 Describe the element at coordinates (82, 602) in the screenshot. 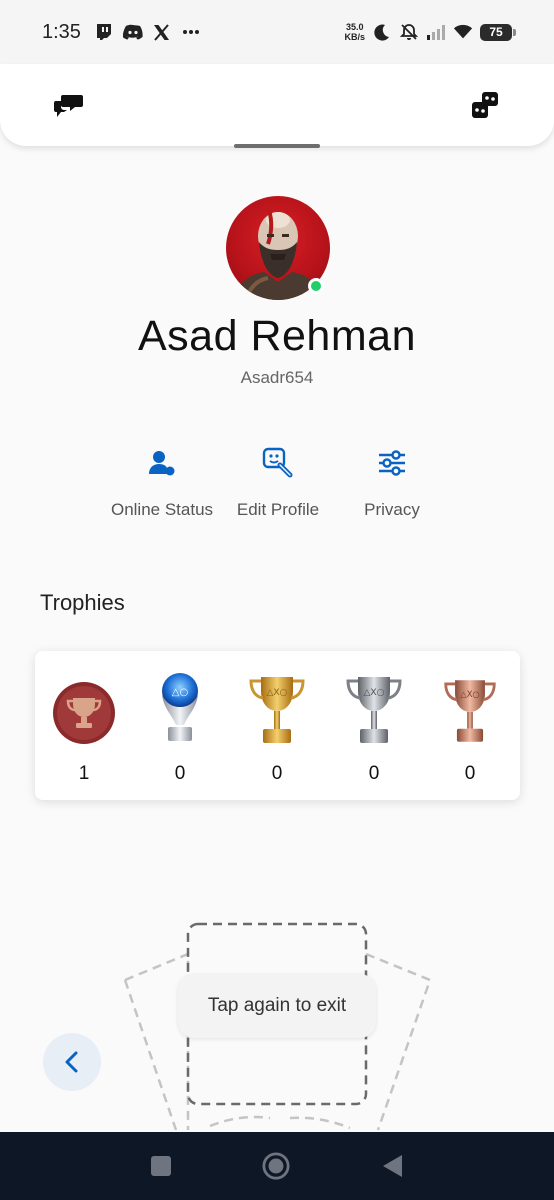

I see `trophies-heading: Trophies` at that location.